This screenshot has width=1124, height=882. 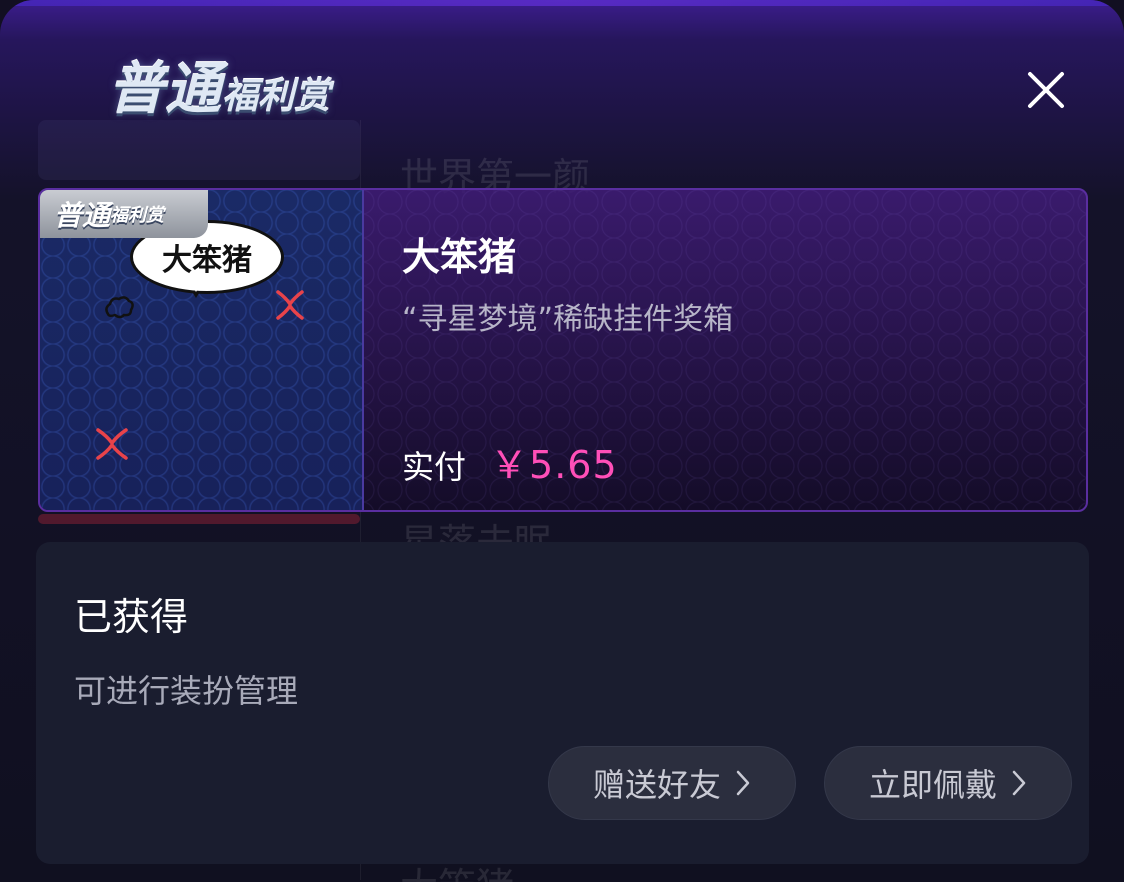 What do you see at coordinates (165, 89) in the screenshot?
I see `title-main: 普通` at bounding box center [165, 89].